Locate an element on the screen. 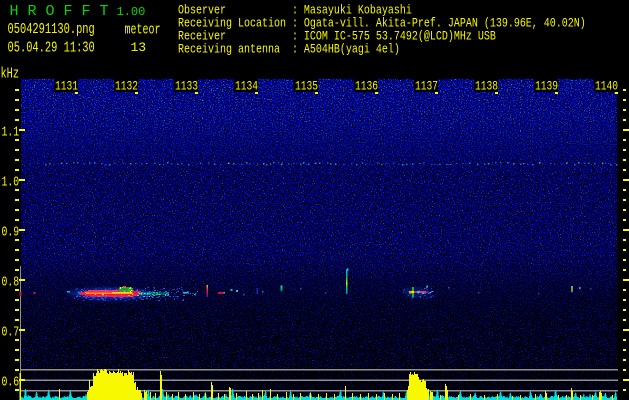  svg-text: 1140 is located at coordinates (606, 87).